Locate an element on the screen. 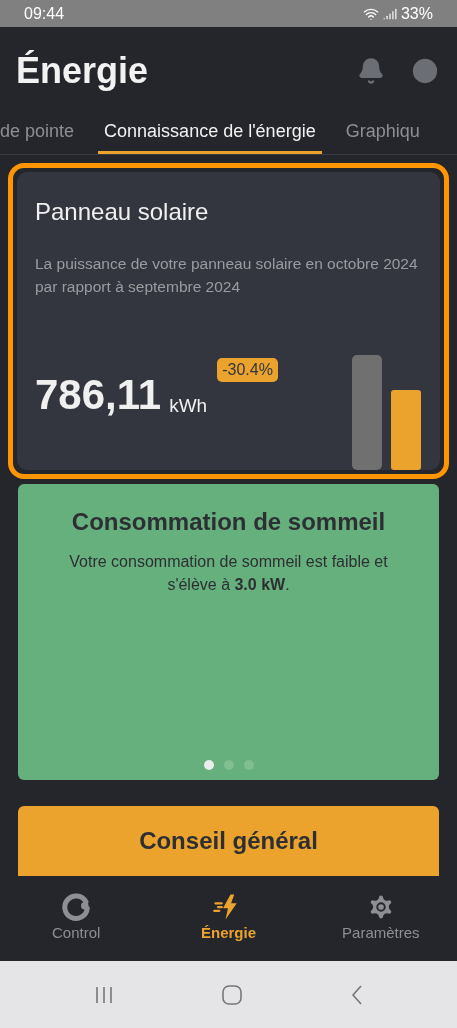 This screenshot has width=457, height=1028. tab: Graphiqu is located at coordinates (382, 136).